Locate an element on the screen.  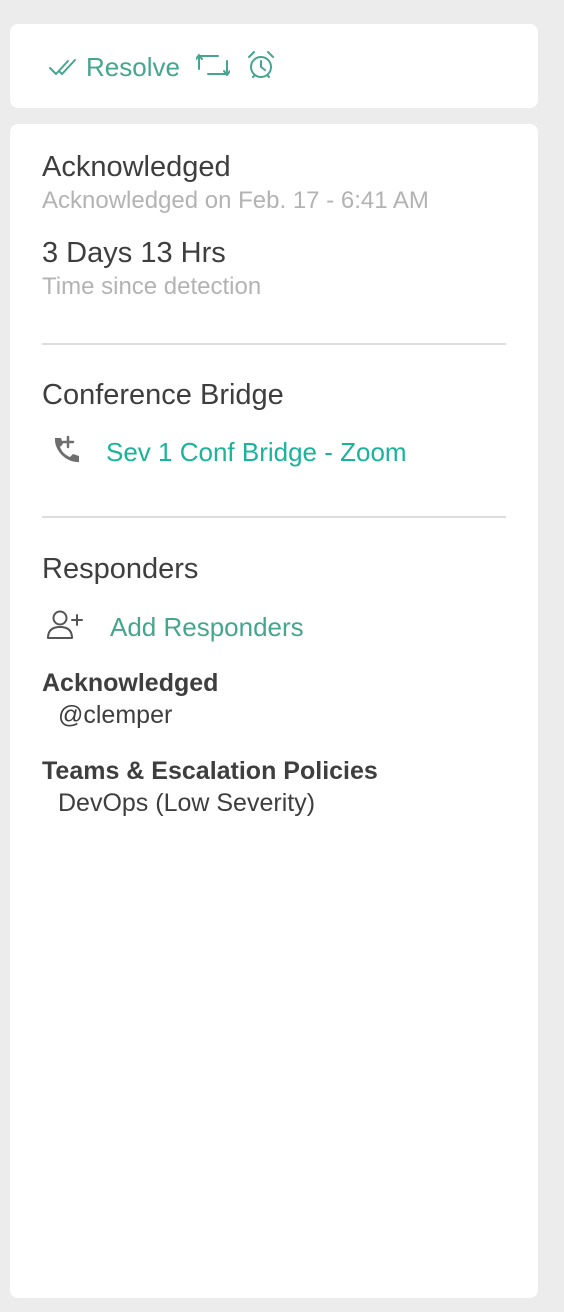
reassign-button is located at coordinates (212, 67).